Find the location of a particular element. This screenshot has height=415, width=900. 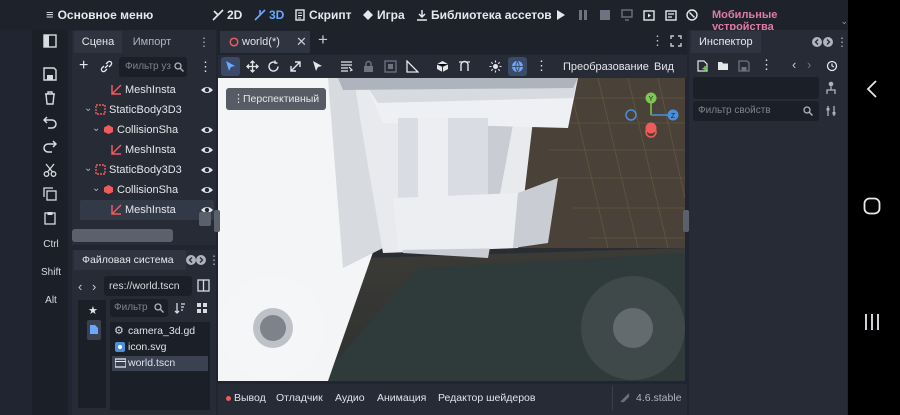

tab-world: world(*) ✕ is located at coordinates (265, 42).